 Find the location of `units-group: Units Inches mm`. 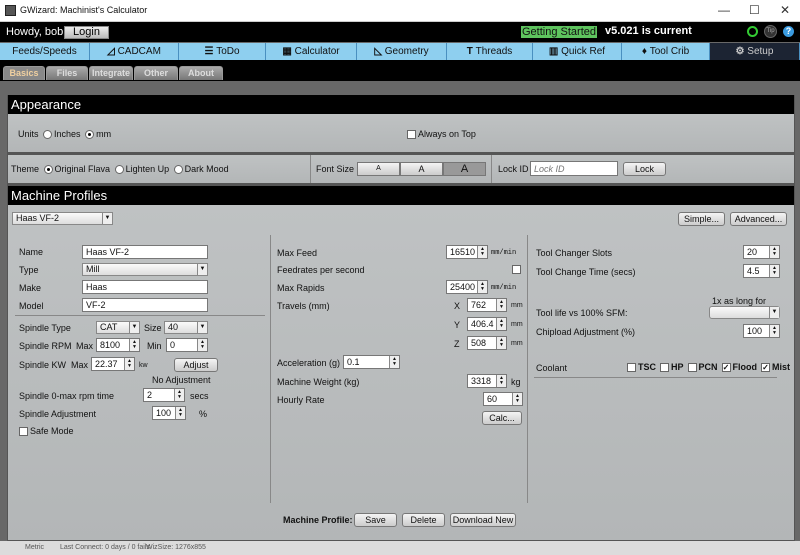

units-group: Units Inches mm is located at coordinates (64, 134).